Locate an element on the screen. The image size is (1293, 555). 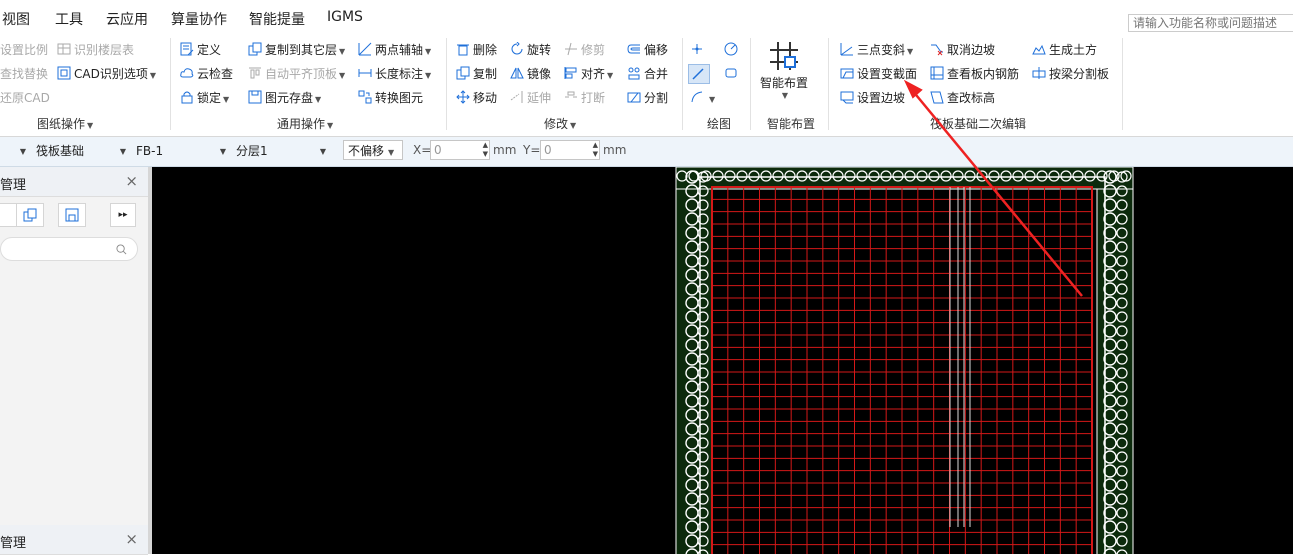
rotate-button: 旋转 is located at coordinates (530, 50).